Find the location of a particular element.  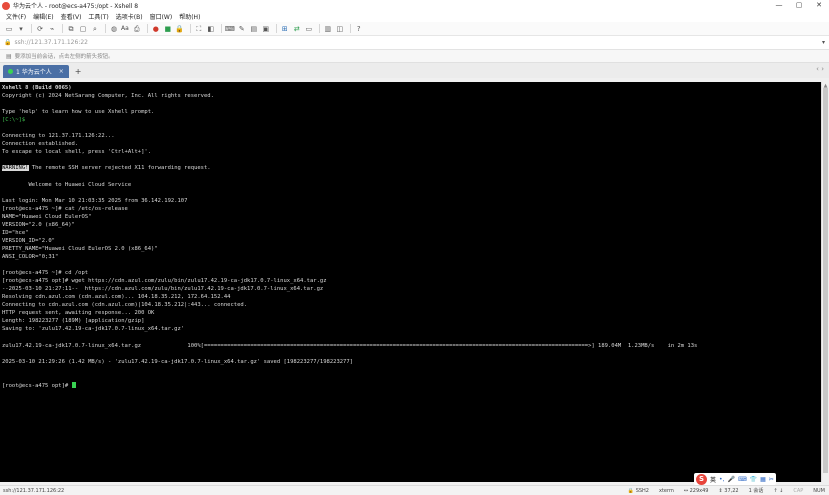

terminal-line: ID="hce" is located at coordinates (15, 232).